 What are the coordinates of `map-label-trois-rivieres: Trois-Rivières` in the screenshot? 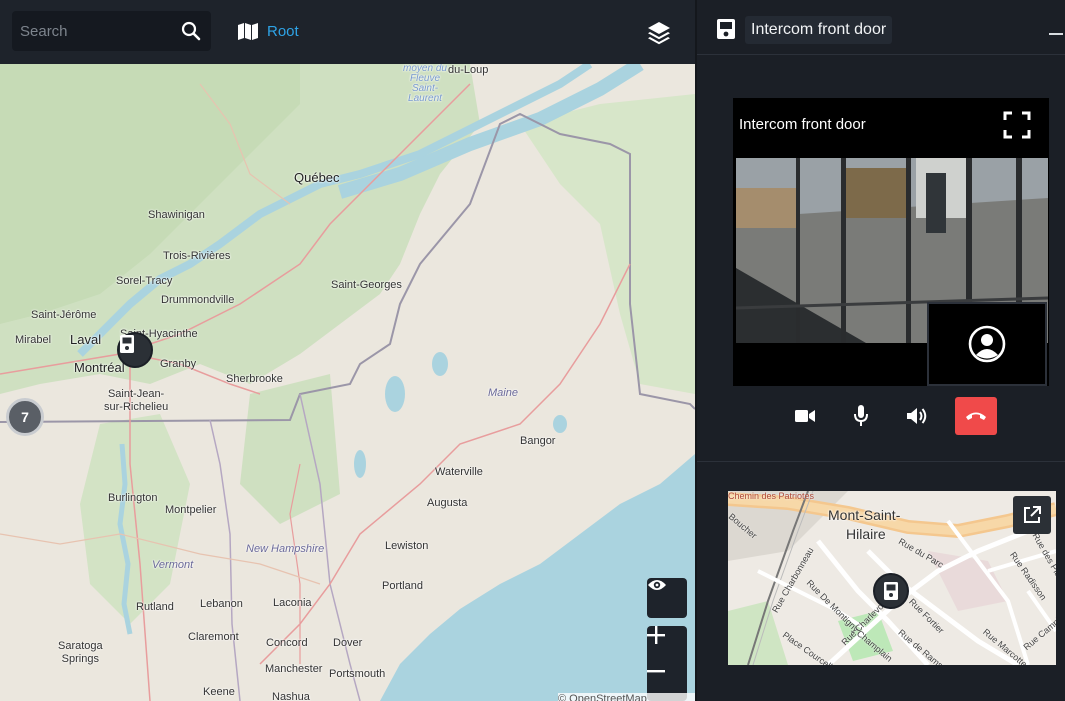 It's located at (197, 256).